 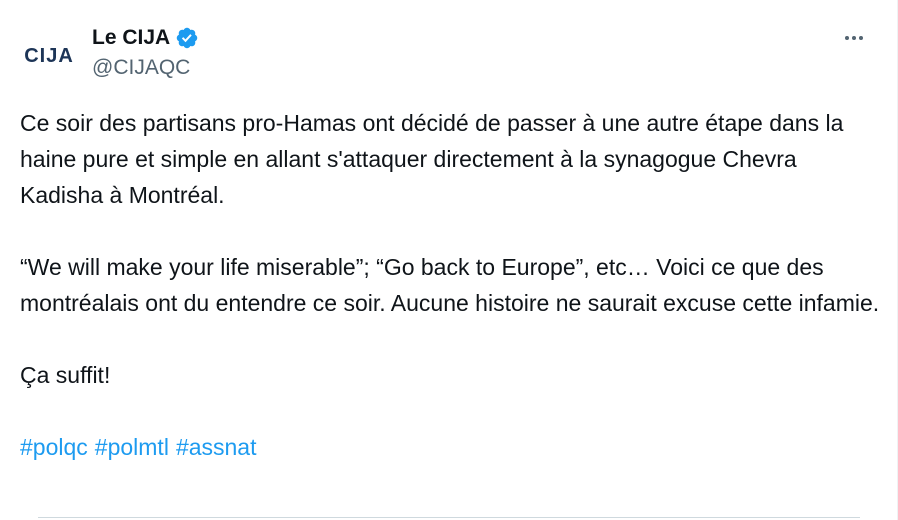 What do you see at coordinates (132, 447) in the screenshot?
I see `hashtag-link: #polmtl` at bounding box center [132, 447].